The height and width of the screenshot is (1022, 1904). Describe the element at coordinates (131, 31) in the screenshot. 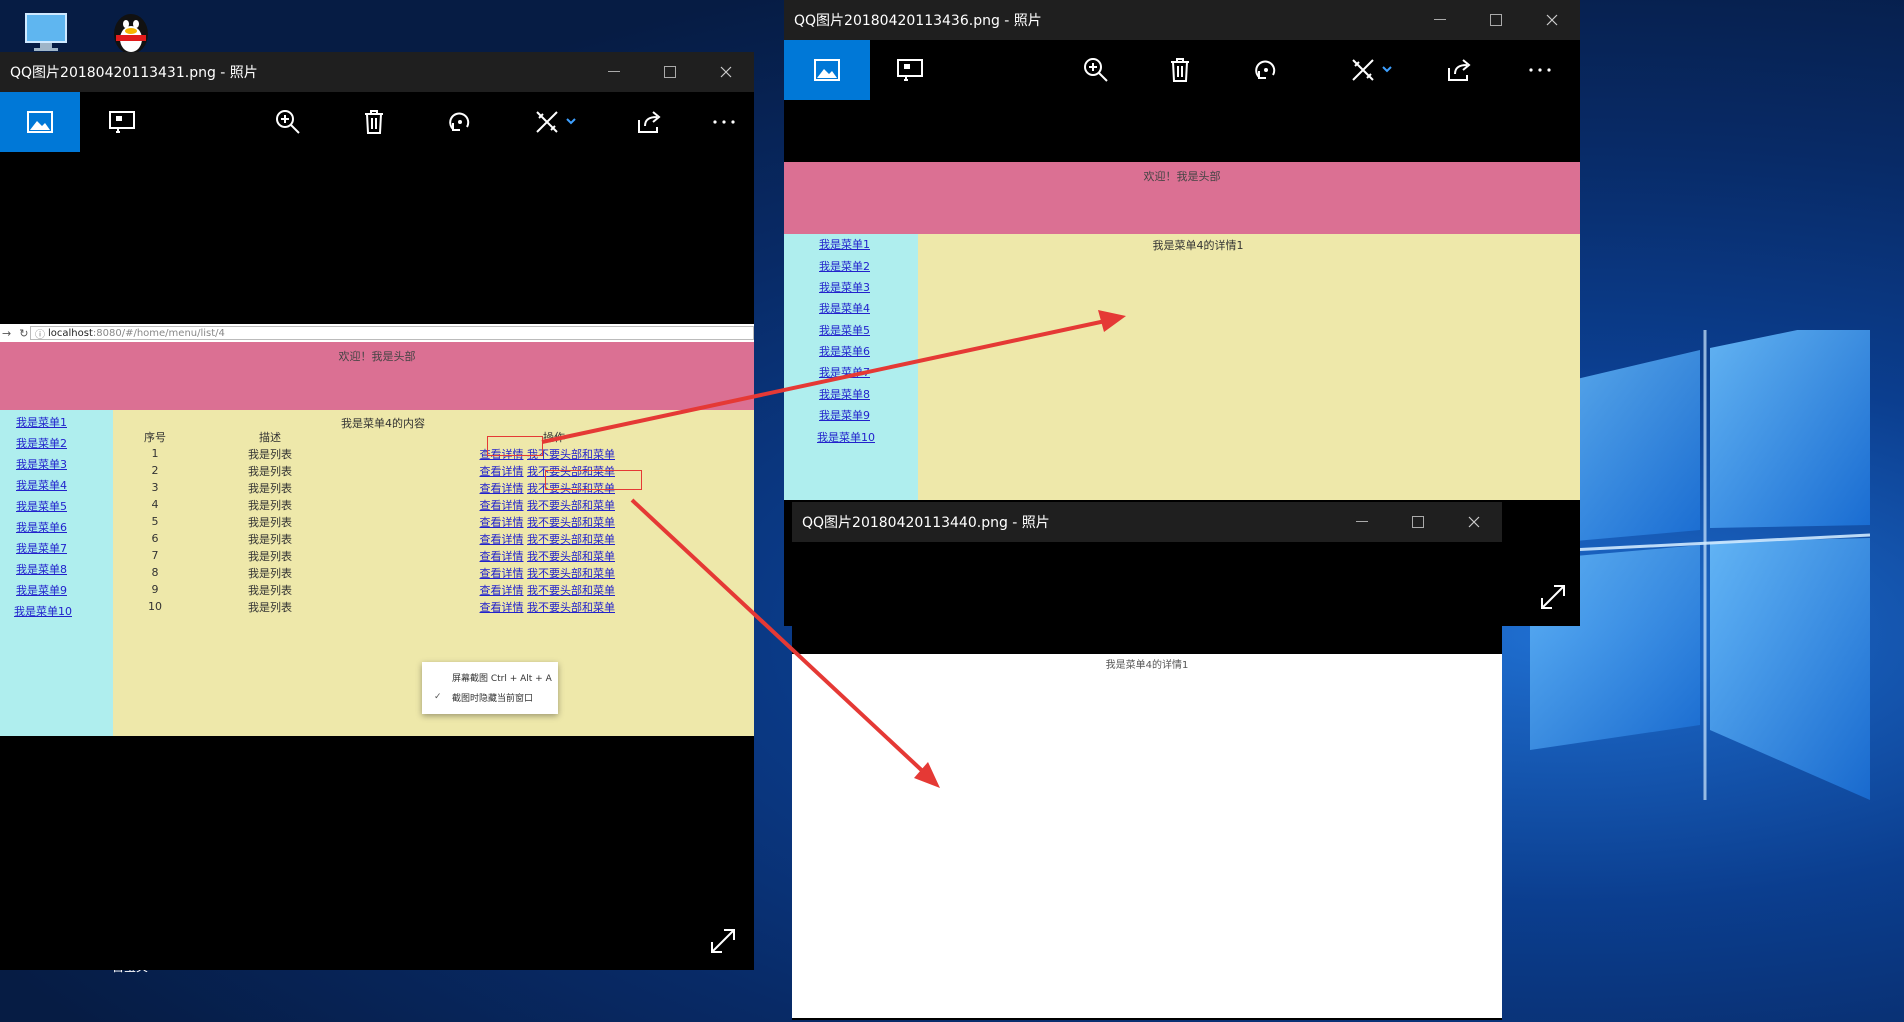

I see `qq-desktop-icon` at that location.